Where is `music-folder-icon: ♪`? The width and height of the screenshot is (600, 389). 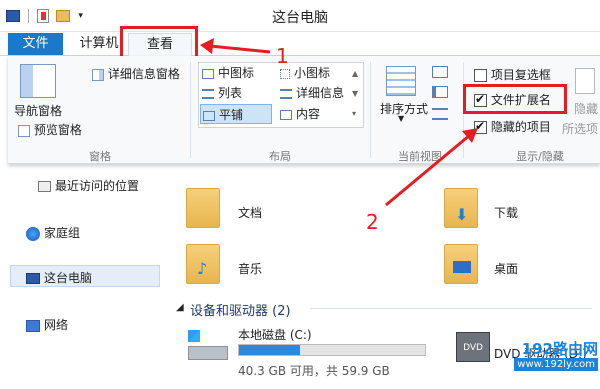 music-folder-icon: ♪ is located at coordinates (203, 264).